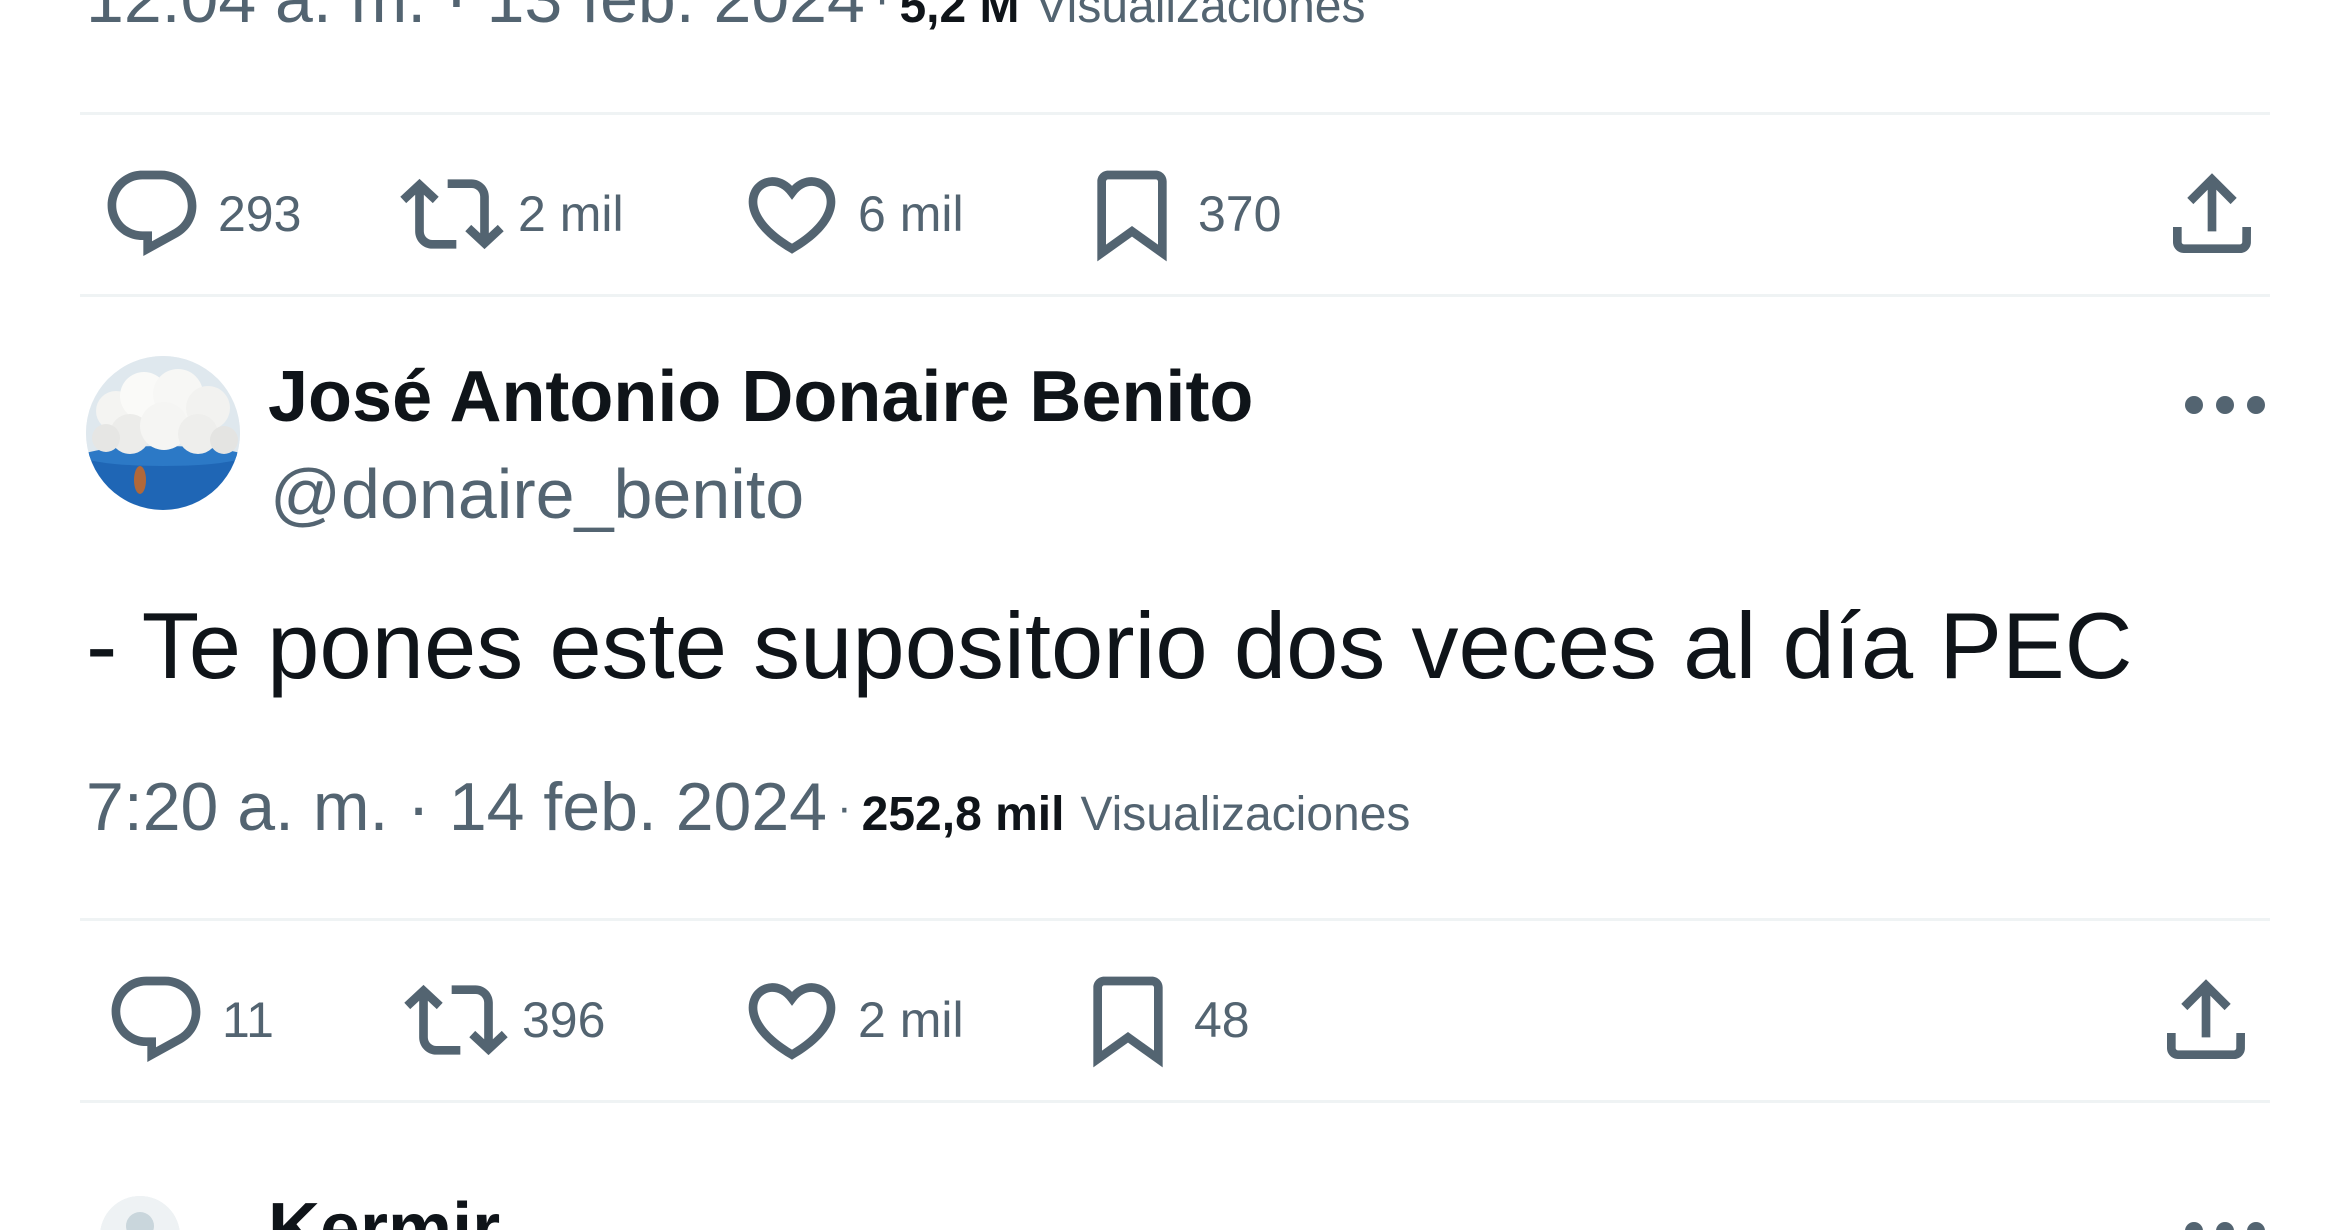  What do you see at coordinates (200, 214) in the screenshot?
I see `reply-button: 293` at bounding box center [200, 214].